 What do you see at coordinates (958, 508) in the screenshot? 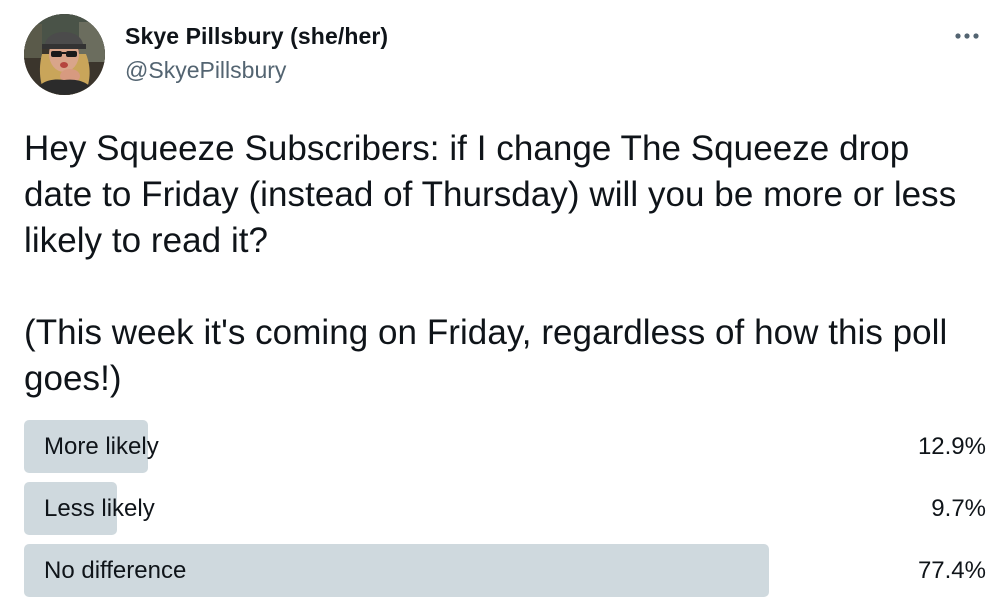
I see `poll-option-percent: 9.7%` at bounding box center [958, 508].